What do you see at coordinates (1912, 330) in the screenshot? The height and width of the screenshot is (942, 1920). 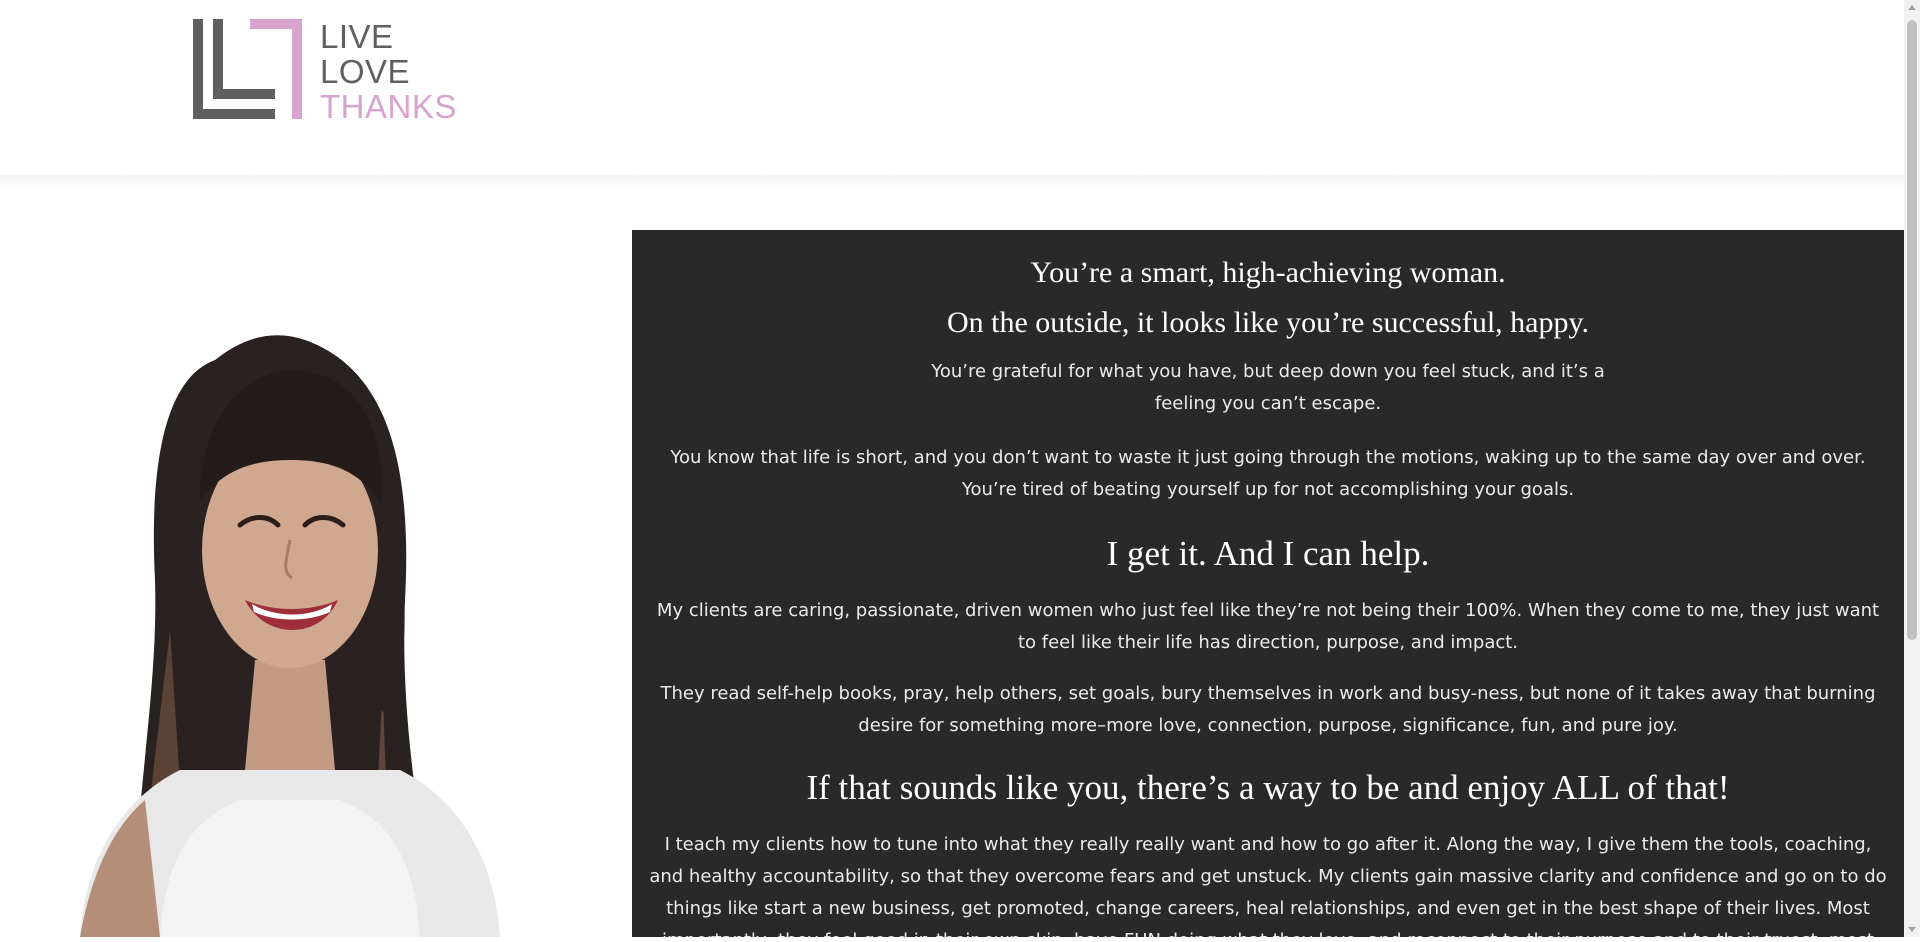 I see `scroll-thumb` at bounding box center [1912, 330].